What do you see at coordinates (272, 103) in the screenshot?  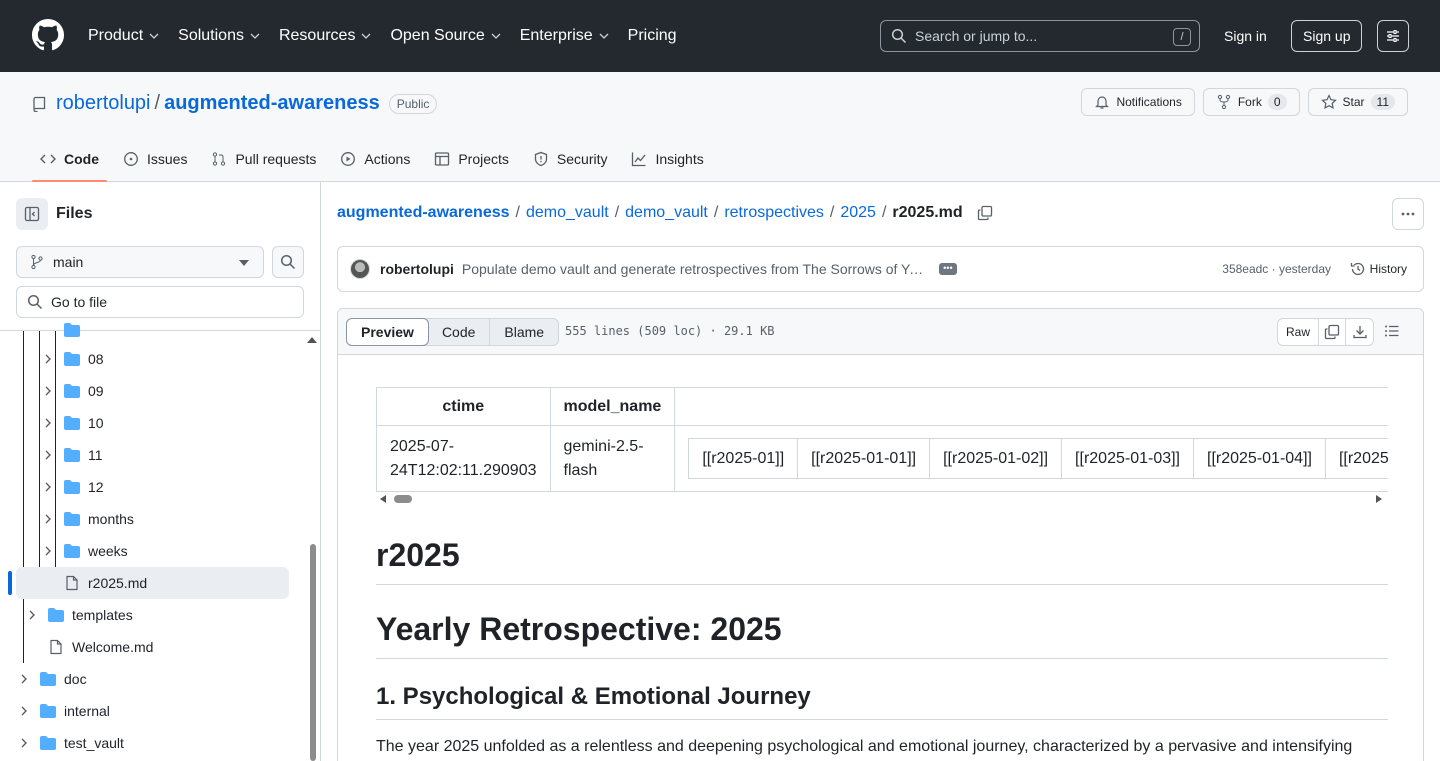 I see `repo-name-link: augmented-awareness` at bounding box center [272, 103].